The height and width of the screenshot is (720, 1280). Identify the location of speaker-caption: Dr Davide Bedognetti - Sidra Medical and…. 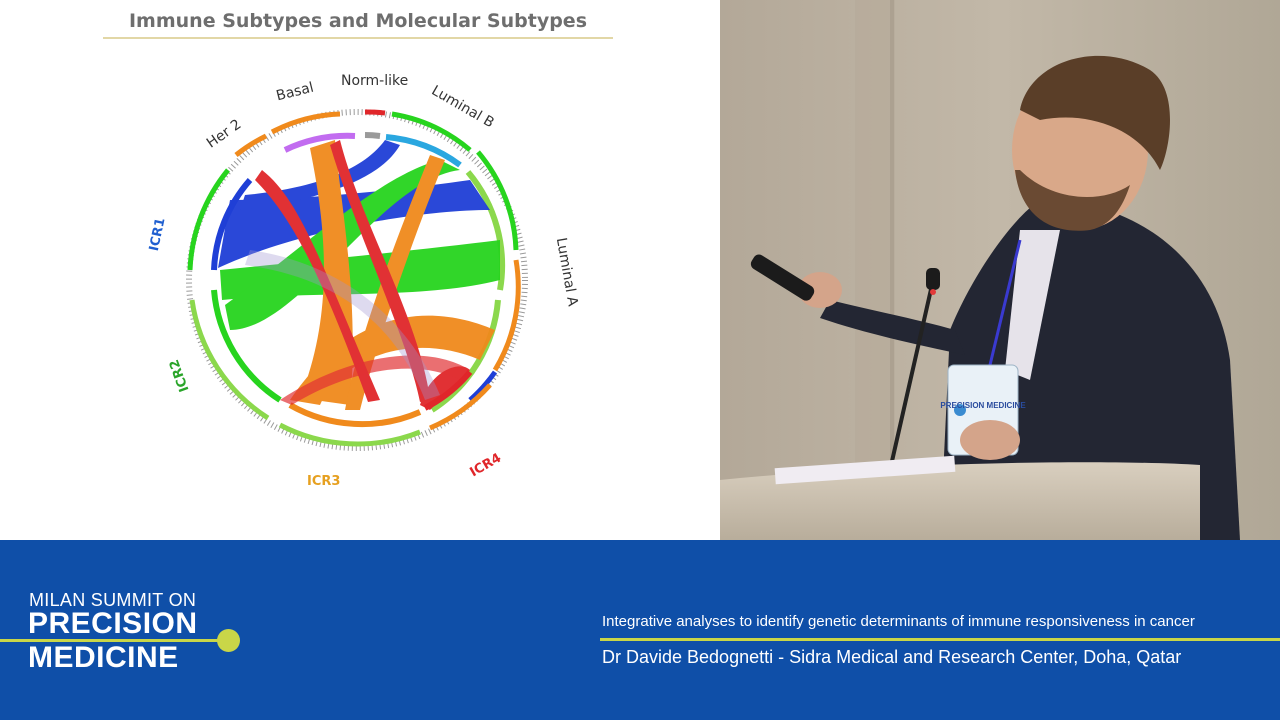
(892, 657).